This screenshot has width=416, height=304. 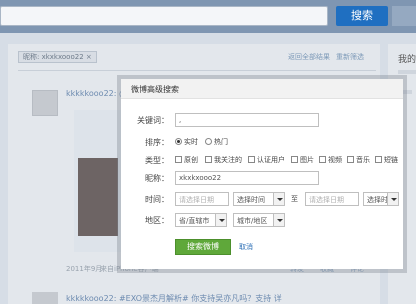 I want to click on type-music: 音乐, so click(x=358, y=160).